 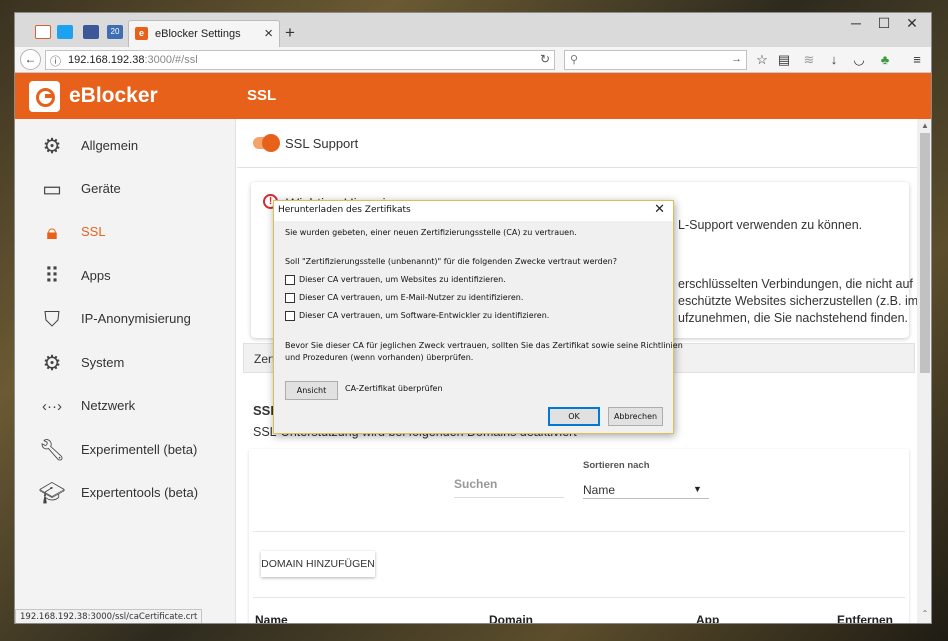 What do you see at coordinates (93, 231) in the screenshot?
I see `sidebar-item-label: SSL` at bounding box center [93, 231].